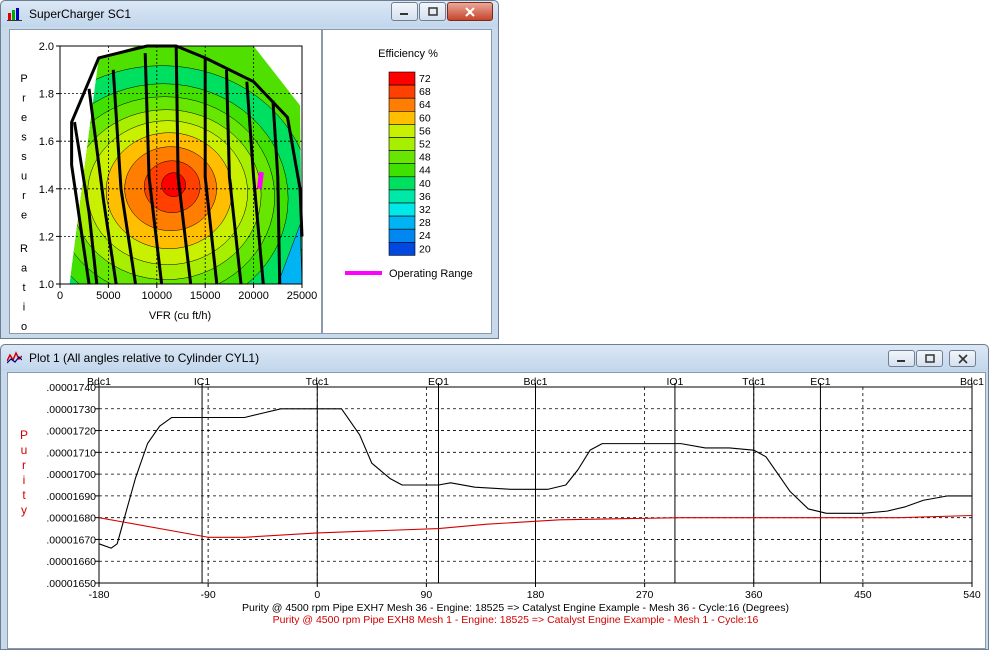  Describe the element at coordinates (425, 79) in the screenshot. I see `legend-label-72: 72` at that location.